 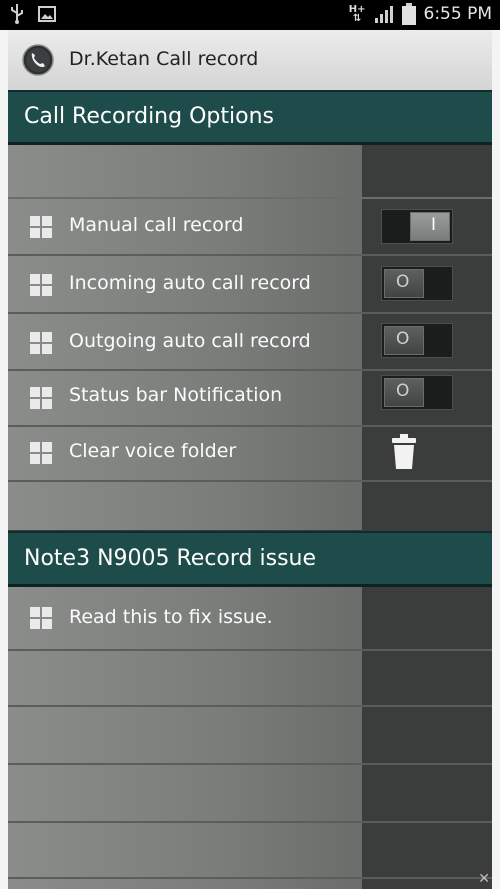 I want to click on row-incoming-auto-call-record: Incoming auto call record O, so click(x=250, y=285).